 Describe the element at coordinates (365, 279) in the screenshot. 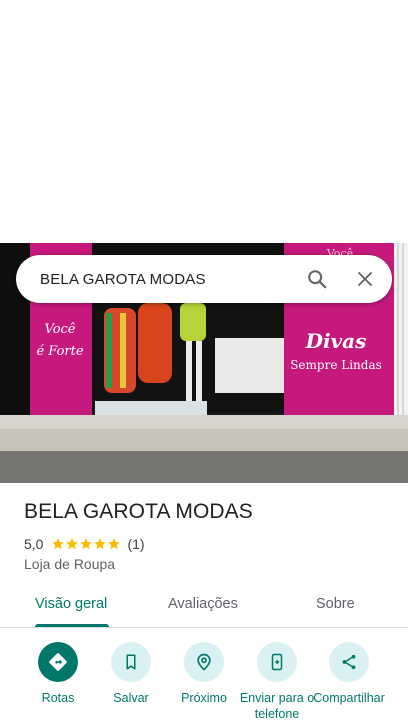

I see `close-icon` at that location.